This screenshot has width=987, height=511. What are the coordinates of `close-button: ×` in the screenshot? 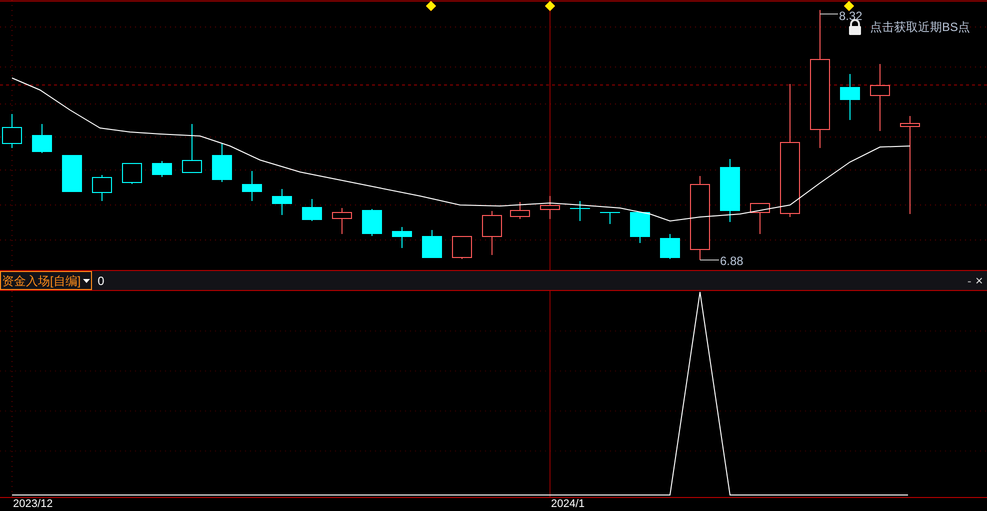 It's located at (979, 280).